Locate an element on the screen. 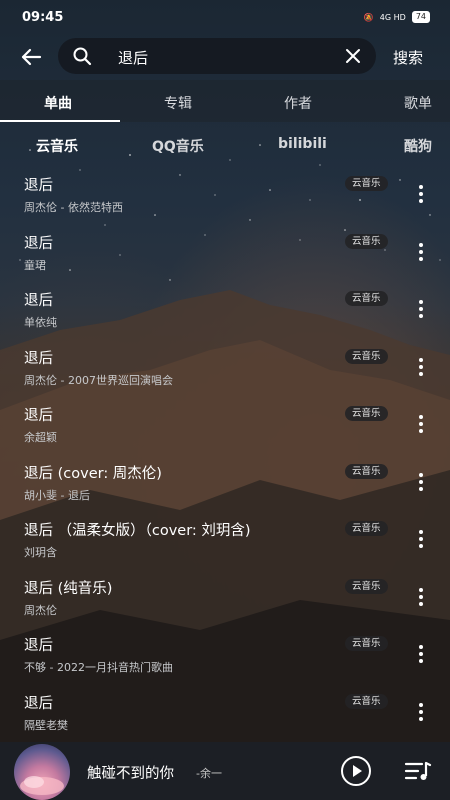 The height and width of the screenshot is (800, 450). song-title: 退后 （温柔女版）（cover: 刘玥含) is located at coordinates (137, 531).